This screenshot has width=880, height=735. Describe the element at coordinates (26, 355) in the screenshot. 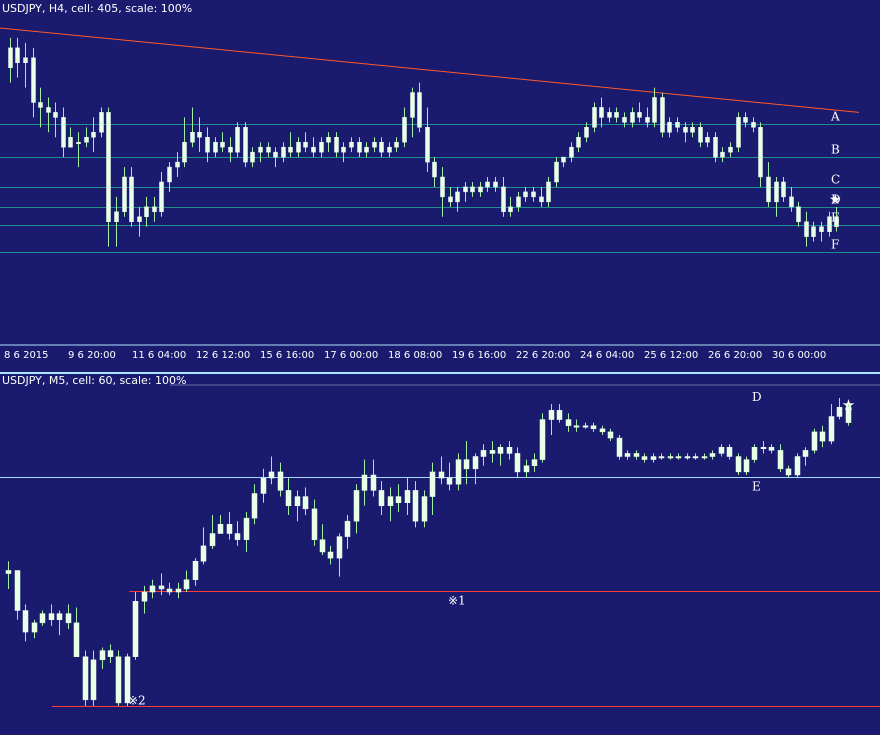

I see `h4-x-tick-label: 8 6 2015` at that location.